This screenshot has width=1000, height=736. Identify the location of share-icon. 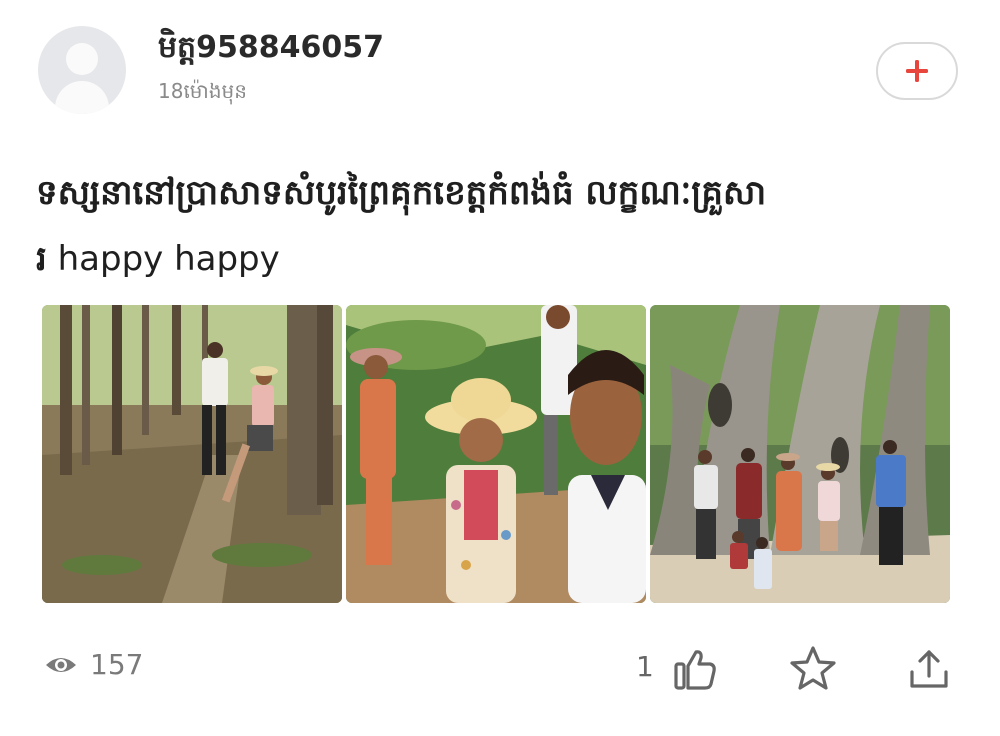
(929, 669).